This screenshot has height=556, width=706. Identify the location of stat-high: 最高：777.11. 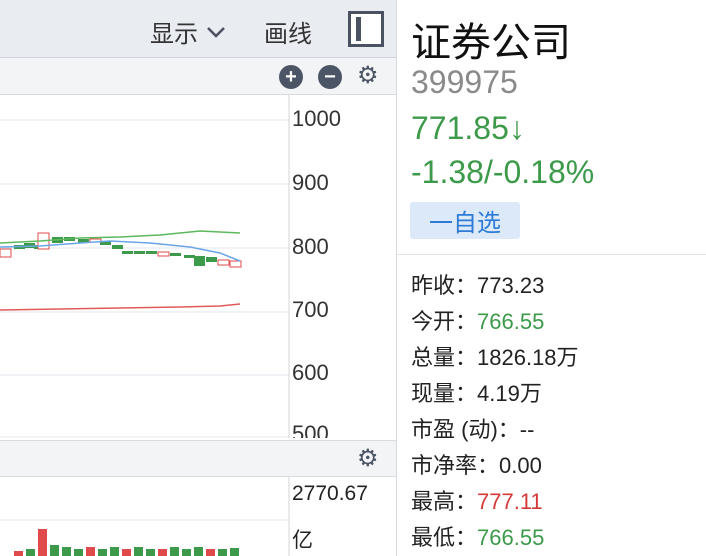
(477, 500).